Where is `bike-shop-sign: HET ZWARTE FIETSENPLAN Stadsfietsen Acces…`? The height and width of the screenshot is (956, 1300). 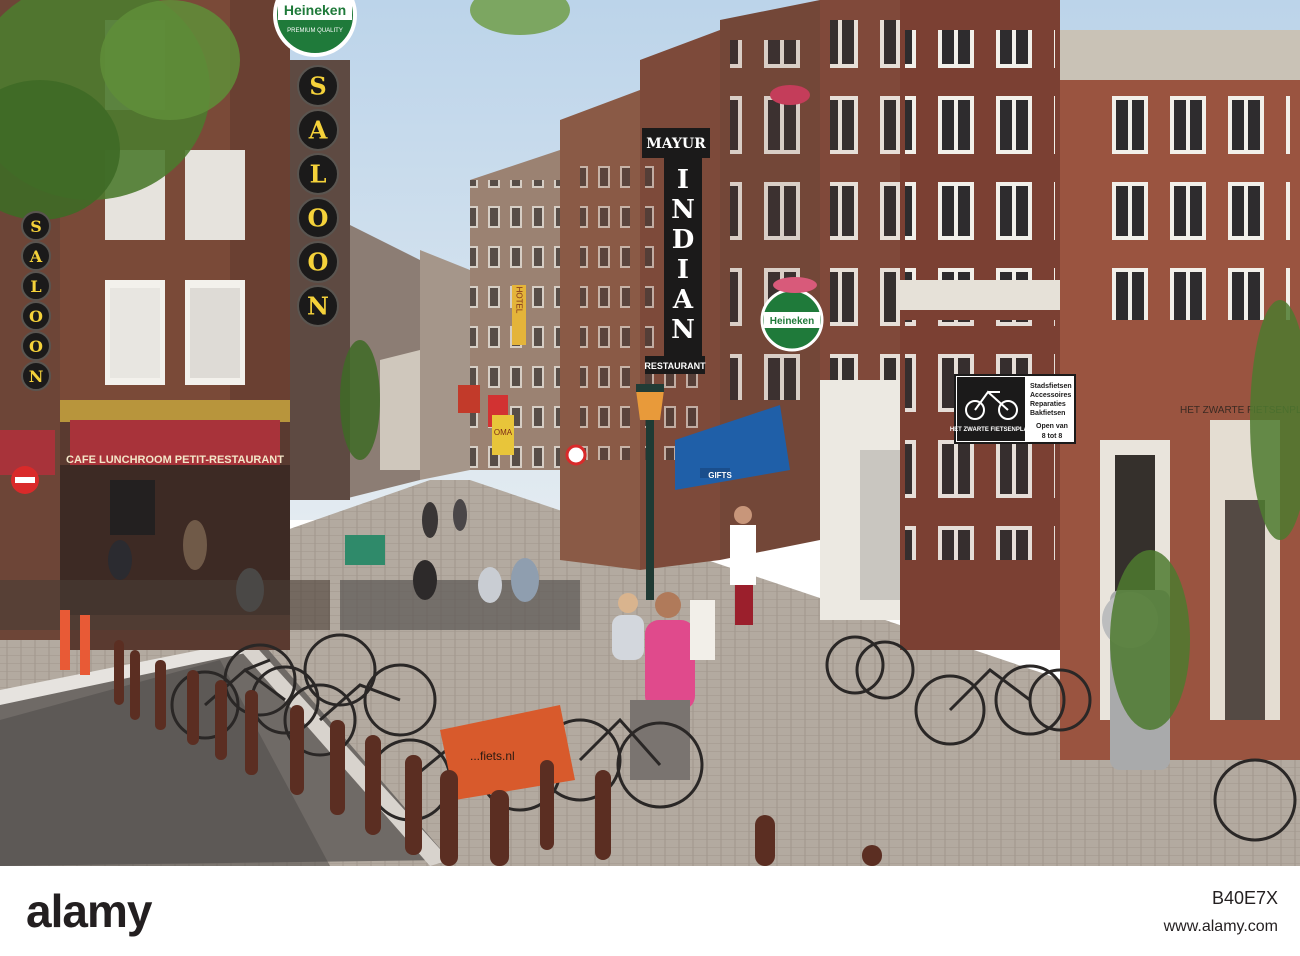 bike-shop-sign: HET ZWARTE FIETSENPLAN Stadsfietsen Acces… is located at coordinates (1013, 409).